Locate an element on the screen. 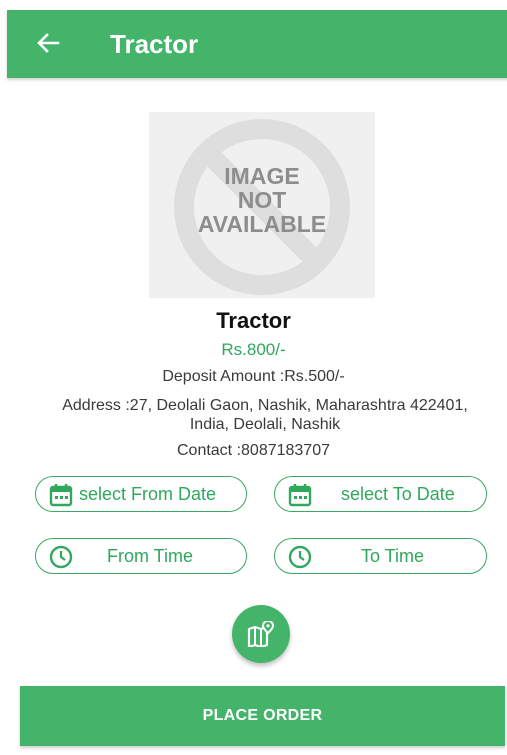 The width and height of the screenshot is (507, 755). map-location-button is located at coordinates (261, 634).